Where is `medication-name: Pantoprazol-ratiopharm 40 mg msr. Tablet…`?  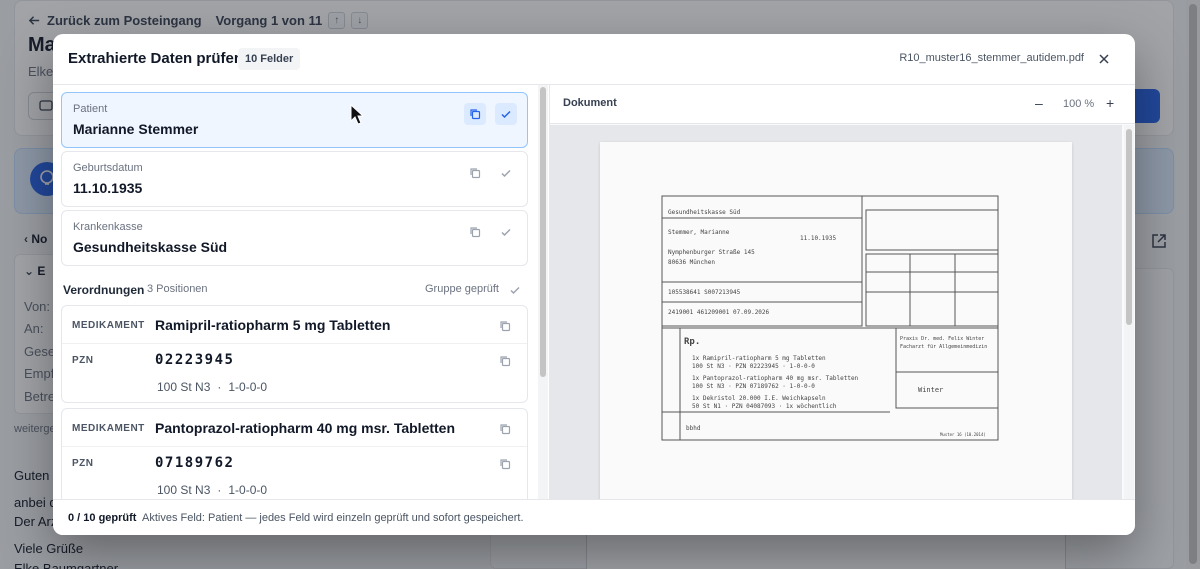 medication-name: Pantoprazol-ratiopharm 40 mg msr. Tablet… is located at coordinates (305, 428).